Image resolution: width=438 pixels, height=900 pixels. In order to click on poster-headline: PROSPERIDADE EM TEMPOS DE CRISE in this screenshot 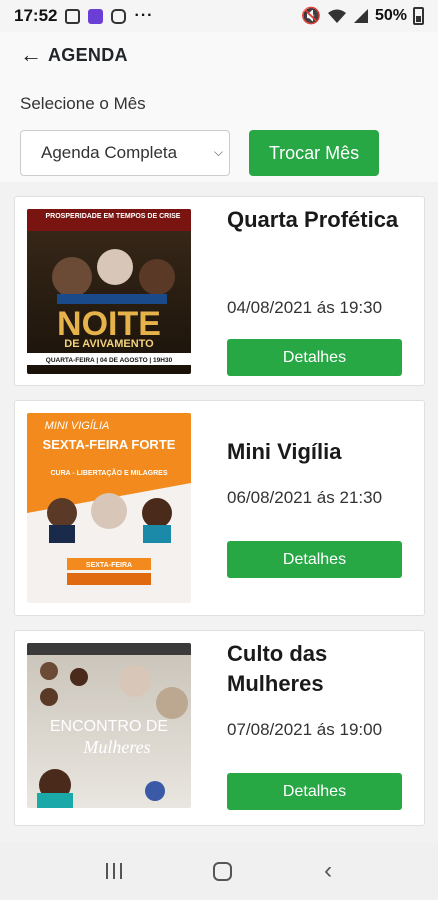, I will do `click(113, 216)`.